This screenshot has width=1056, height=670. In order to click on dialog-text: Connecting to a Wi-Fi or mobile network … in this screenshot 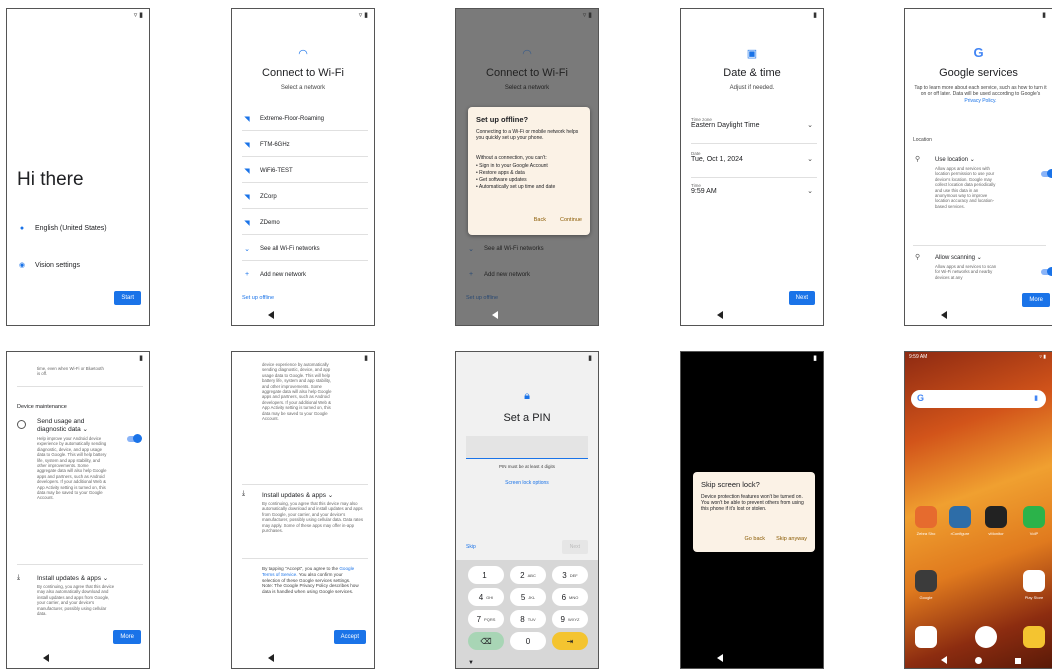, I will do `click(527, 135)`.